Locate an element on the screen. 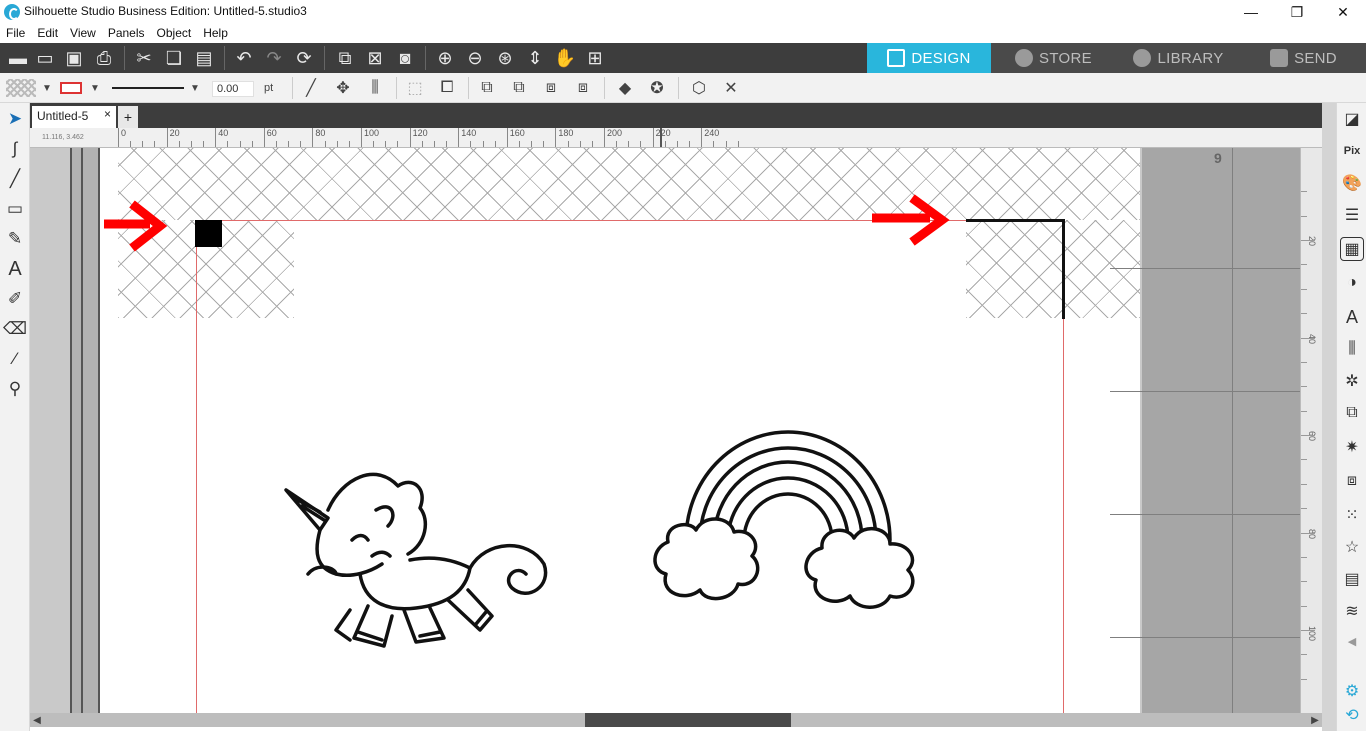 Image resolution: width=1366 pixels, height=731 pixels. unicorn-image is located at coordinates (415, 560).